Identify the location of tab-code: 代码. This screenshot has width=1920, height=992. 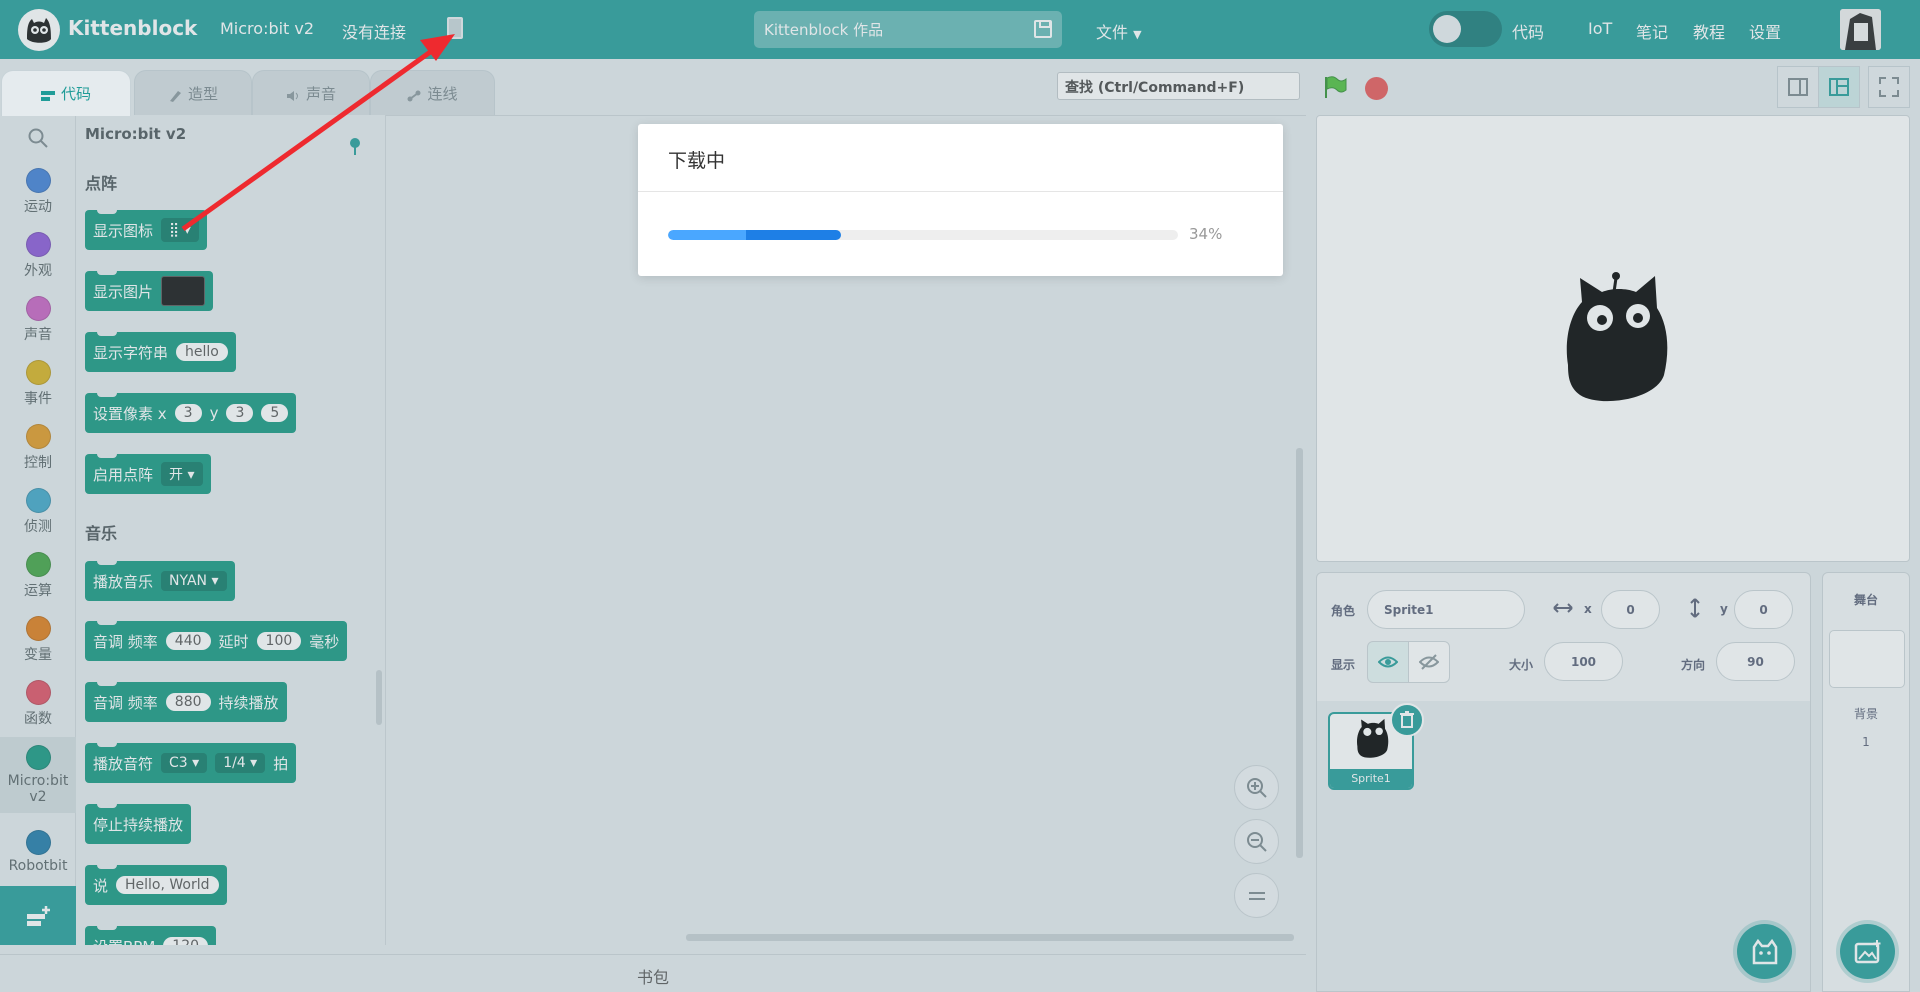
(66, 93).